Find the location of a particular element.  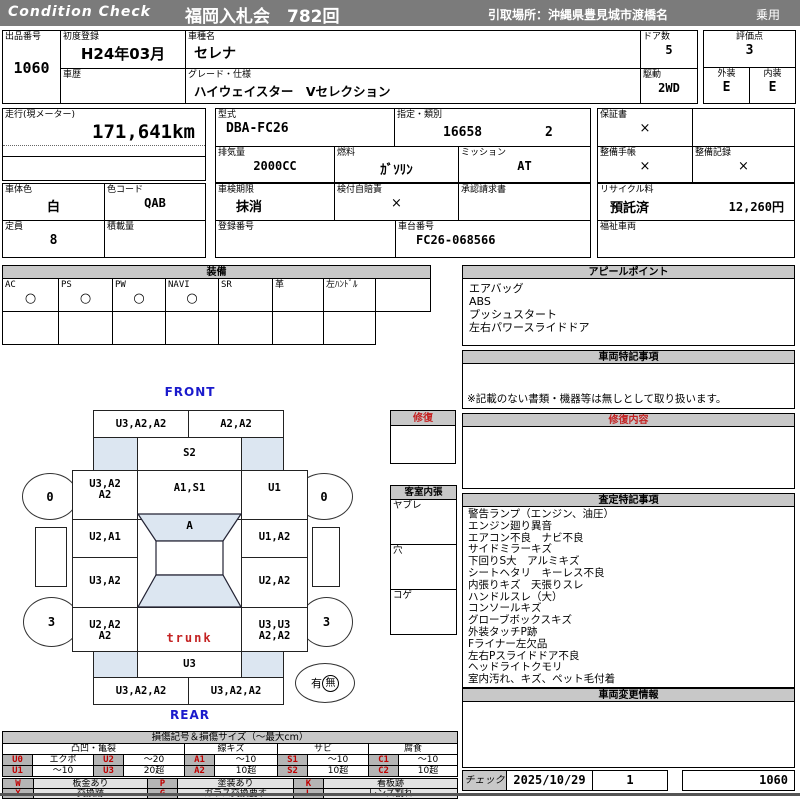

recycle-cell: リサイクル料 預託済 12,260円 is located at coordinates (696, 202).